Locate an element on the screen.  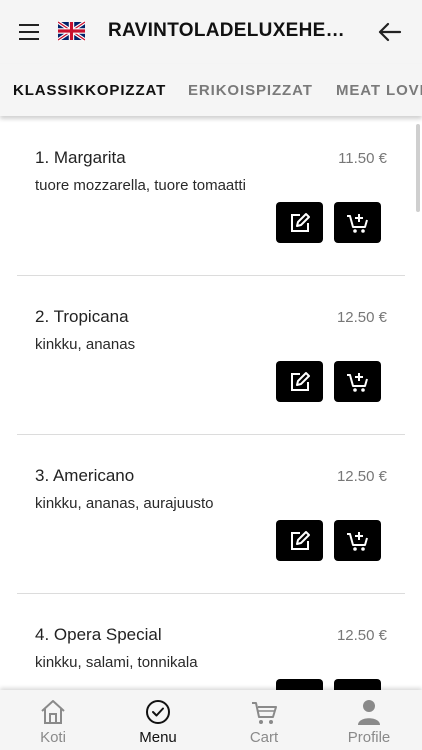
cart-icon is located at coordinates (264, 713).